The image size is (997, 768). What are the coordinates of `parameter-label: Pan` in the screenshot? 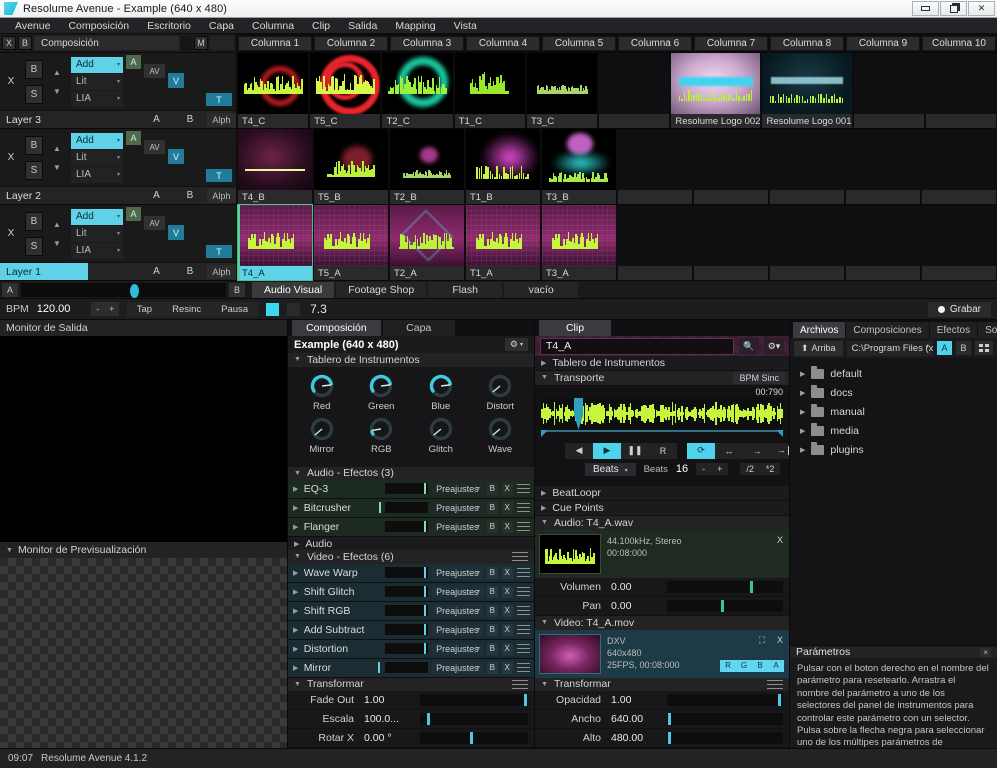 It's located at (572, 606).